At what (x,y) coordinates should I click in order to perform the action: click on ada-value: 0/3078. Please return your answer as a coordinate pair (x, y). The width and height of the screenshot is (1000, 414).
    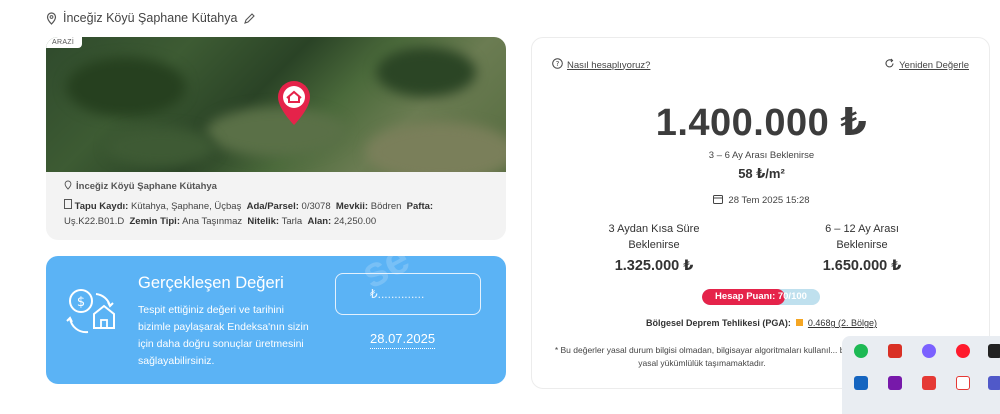
    Looking at the image, I should click on (316, 206).